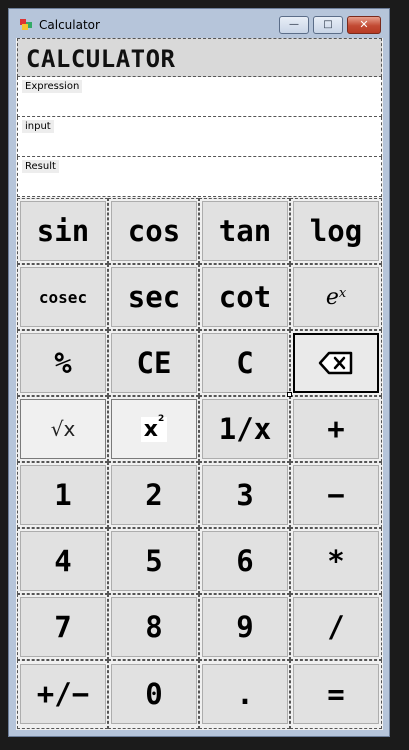  I want to click on equals-button: =, so click(336, 694).